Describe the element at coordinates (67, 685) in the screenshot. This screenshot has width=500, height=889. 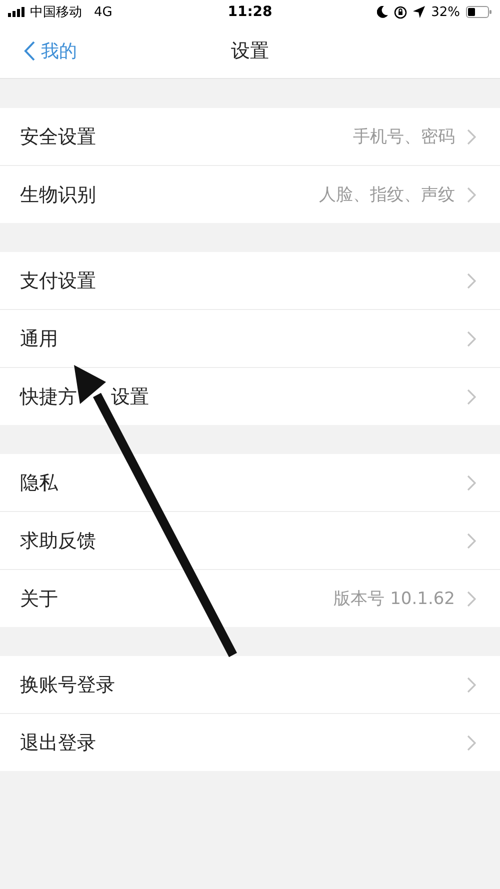
I see `row-label: 换账号登录` at that location.